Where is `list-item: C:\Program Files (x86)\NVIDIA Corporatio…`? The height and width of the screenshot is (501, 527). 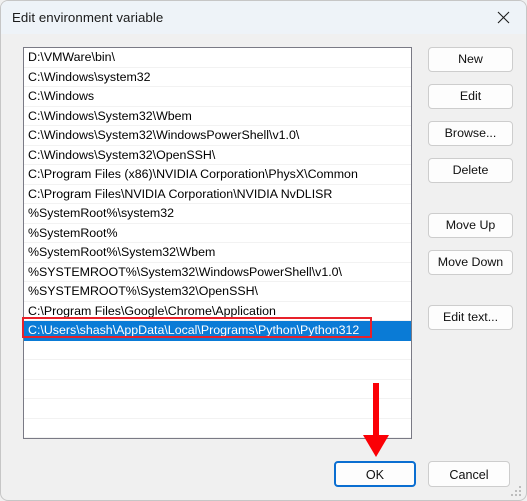 list-item: C:\Program Files (x86)\NVIDIA Corporatio… is located at coordinates (217, 175).